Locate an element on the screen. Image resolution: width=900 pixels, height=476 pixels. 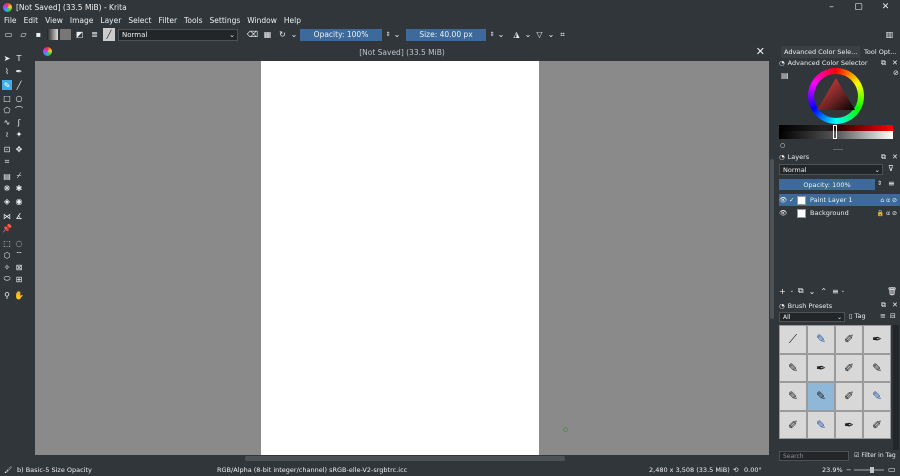
brush-preset-item: ⟋ is located at coordinates (793, 339).